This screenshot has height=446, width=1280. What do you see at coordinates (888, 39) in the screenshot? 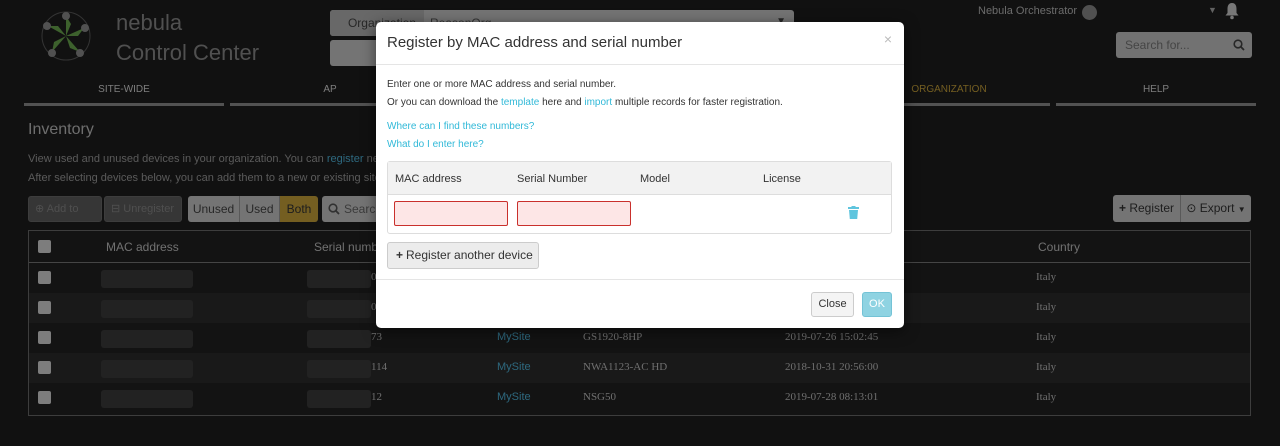
I see `close-icon: ×` at bounding box center [888, 39].